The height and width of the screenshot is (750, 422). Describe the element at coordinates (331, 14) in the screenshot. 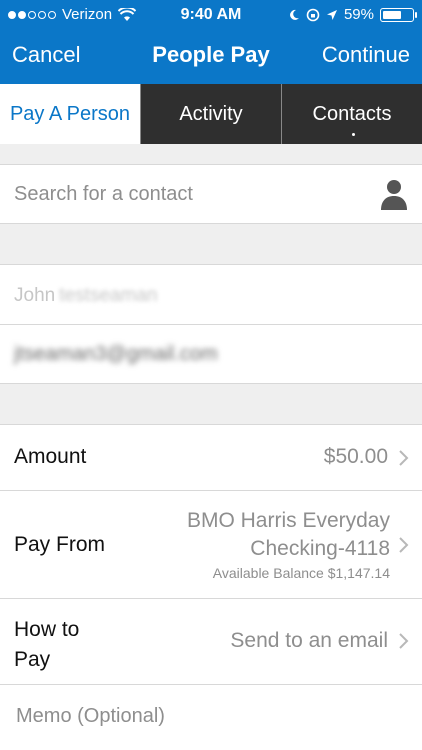

I see `location-arrow-icon` at that location.